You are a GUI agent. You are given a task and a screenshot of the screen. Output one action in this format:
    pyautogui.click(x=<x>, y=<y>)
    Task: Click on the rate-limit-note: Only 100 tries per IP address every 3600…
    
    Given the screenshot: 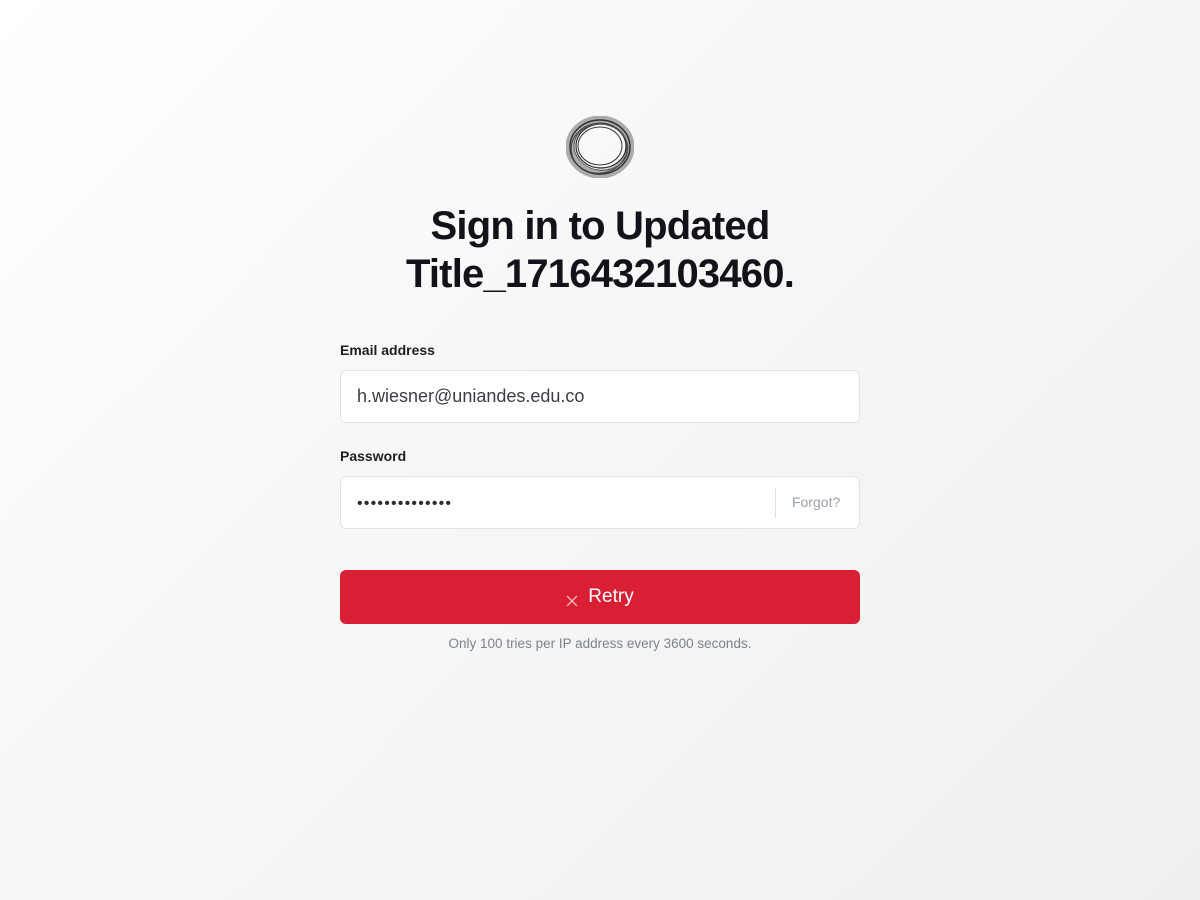 What is the action you would take?
    pyautogui.click(x=600, y=643)
    